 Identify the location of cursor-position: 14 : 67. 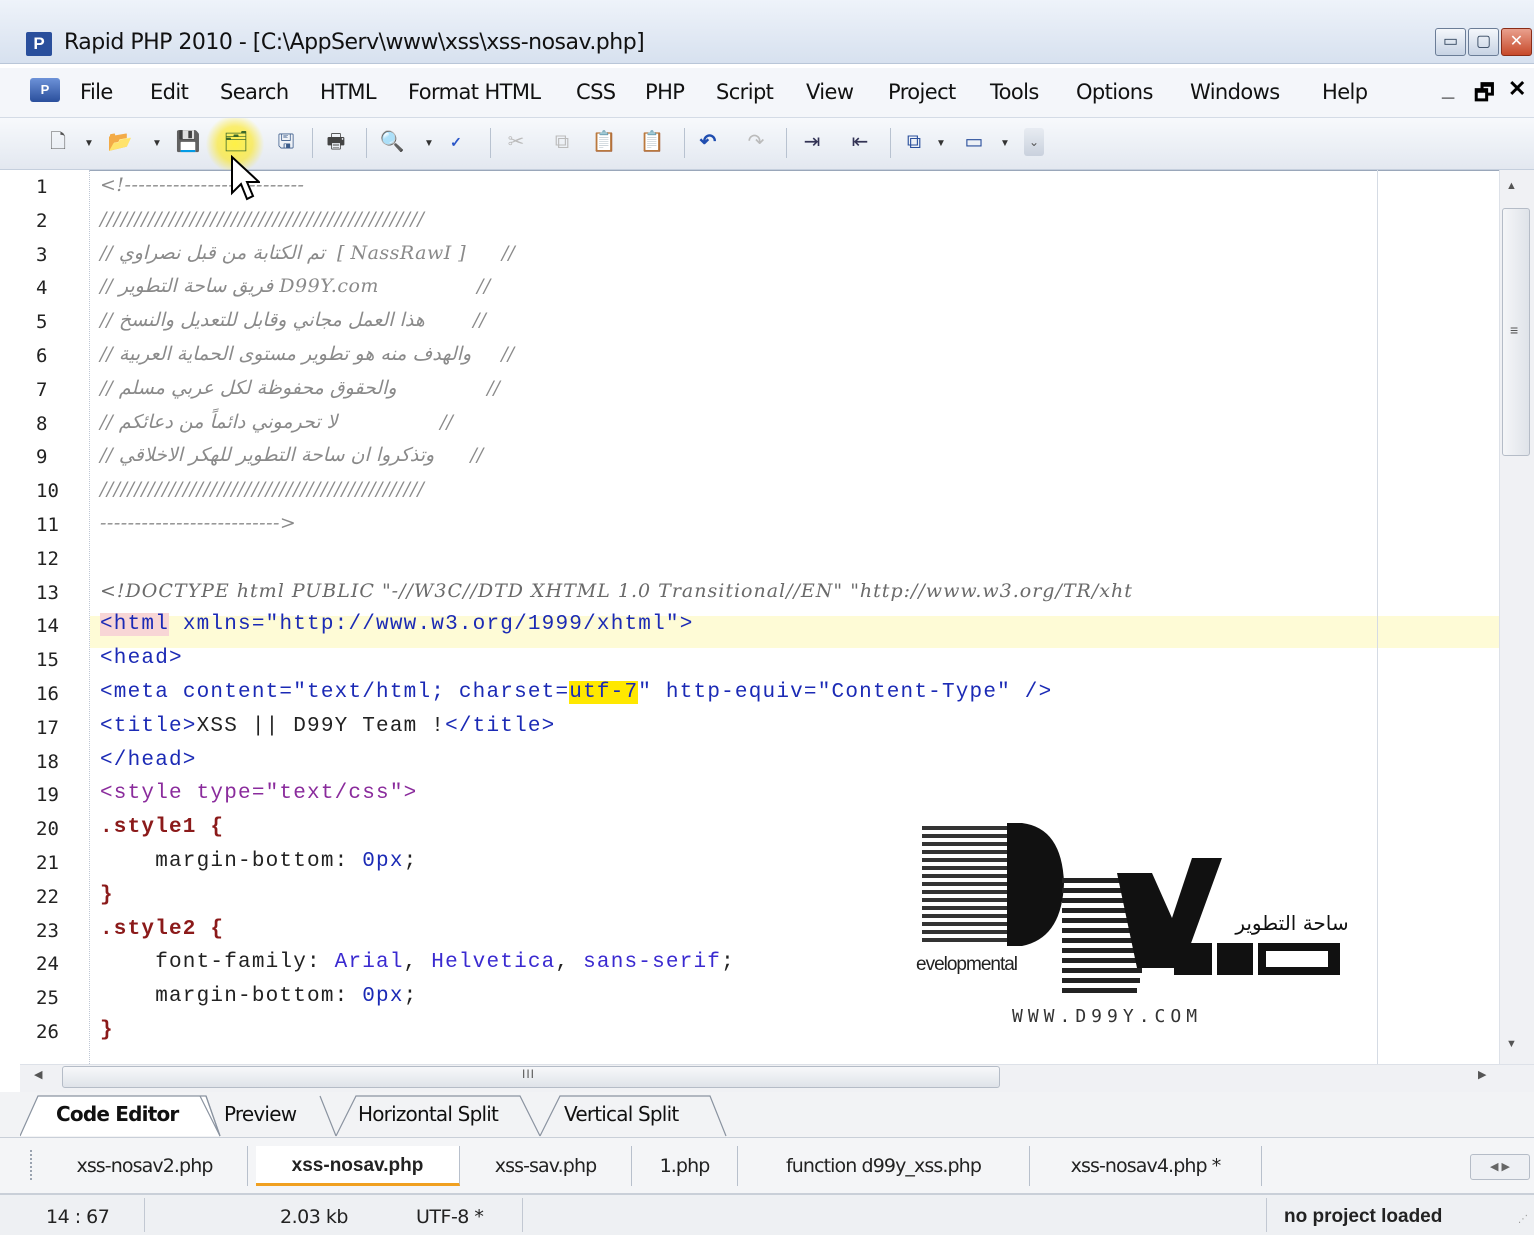
(78, 1217).